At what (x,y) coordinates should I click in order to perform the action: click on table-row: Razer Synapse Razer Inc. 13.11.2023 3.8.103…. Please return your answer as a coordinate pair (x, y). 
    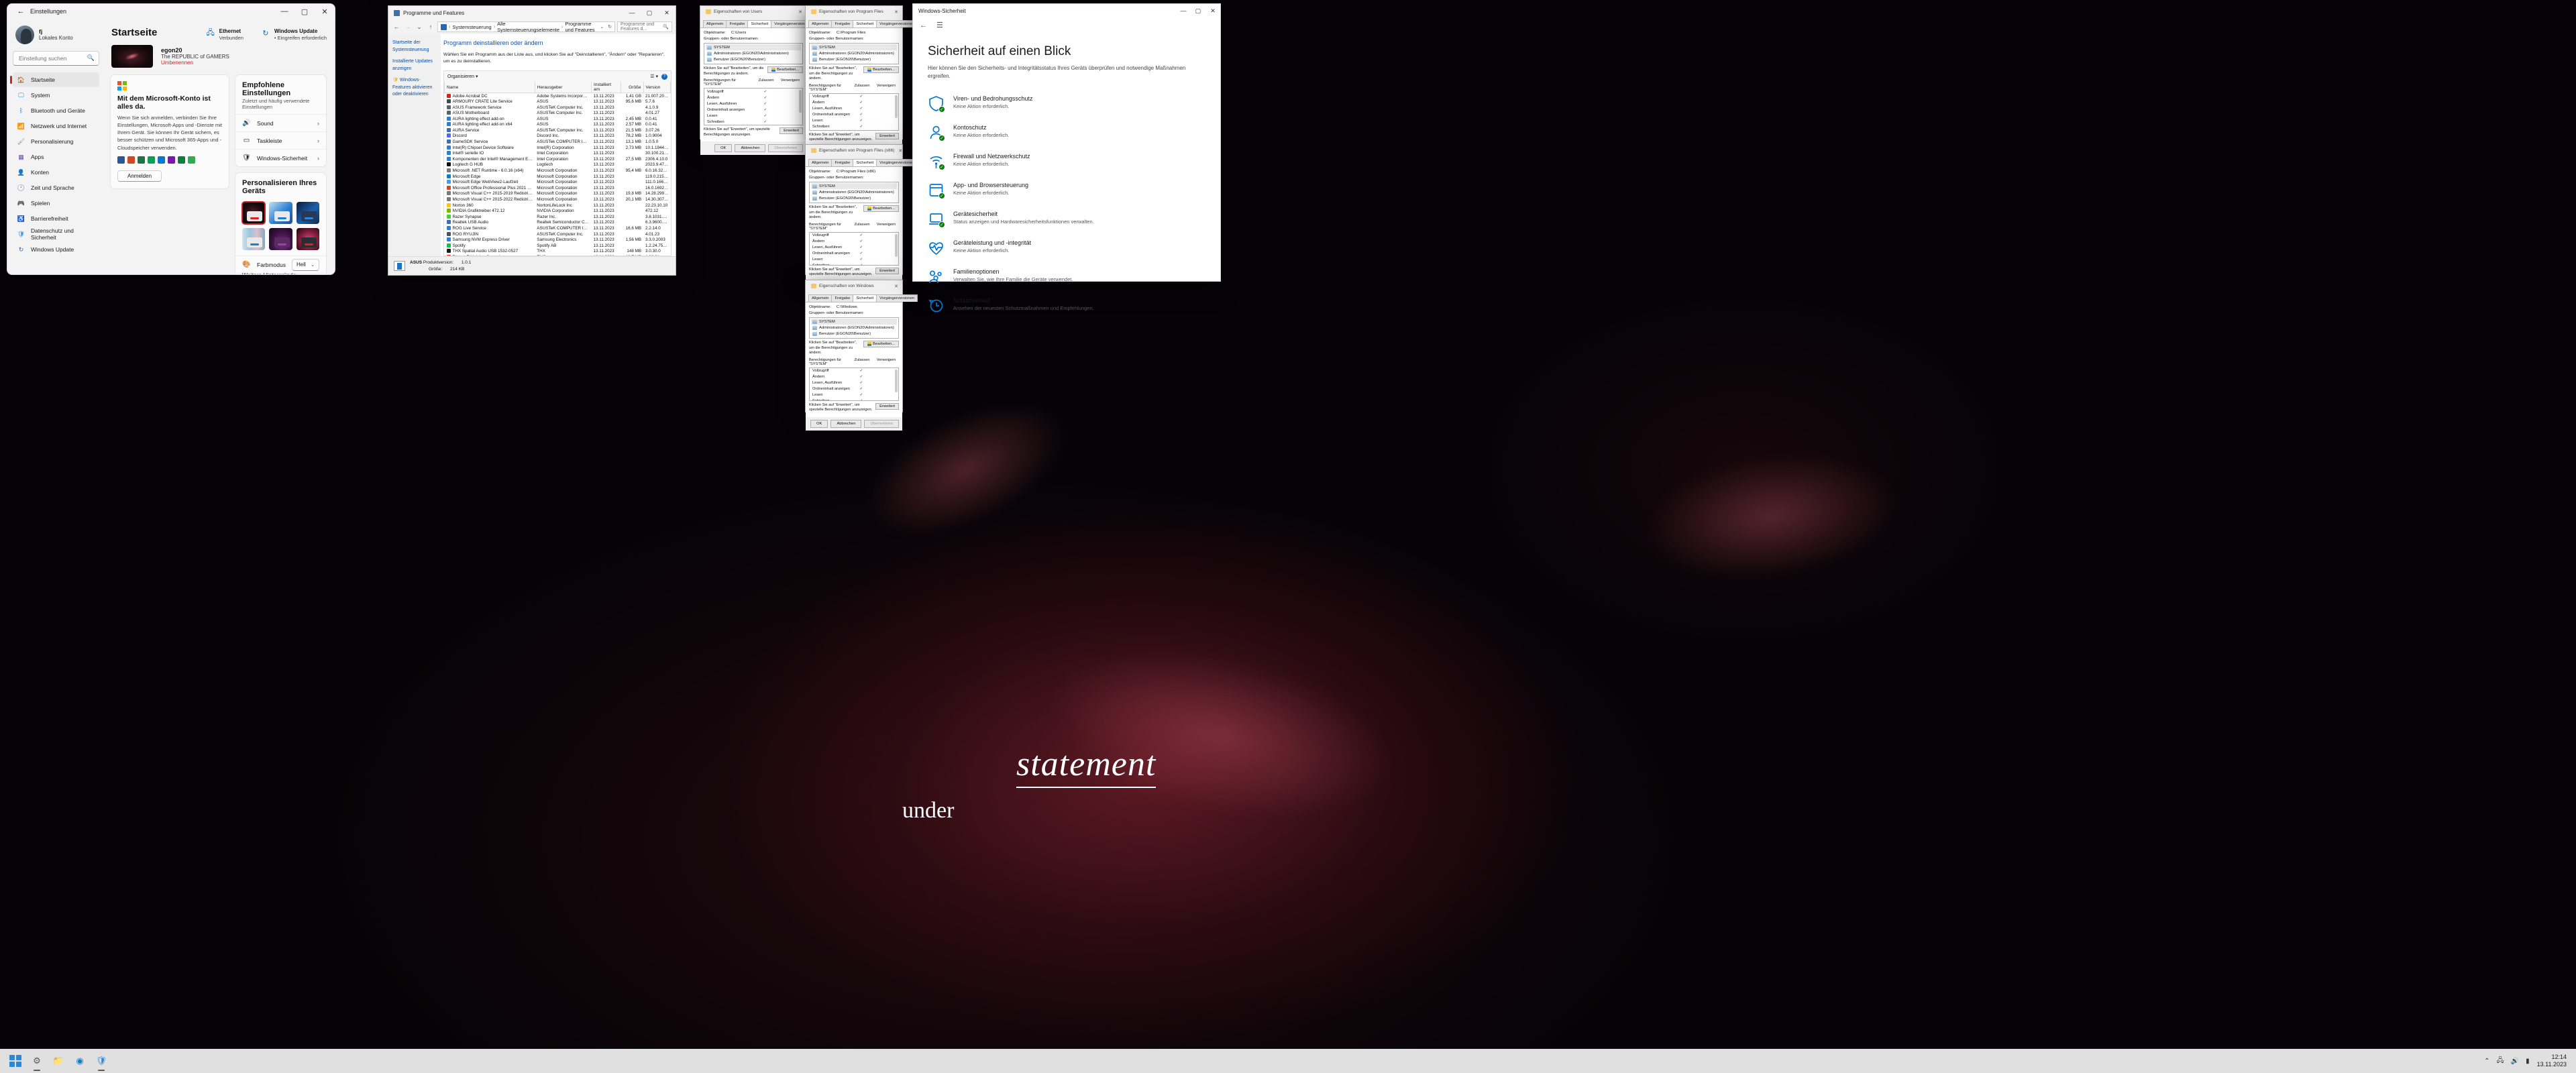
    Looking at the image, I should click on (558, 217).